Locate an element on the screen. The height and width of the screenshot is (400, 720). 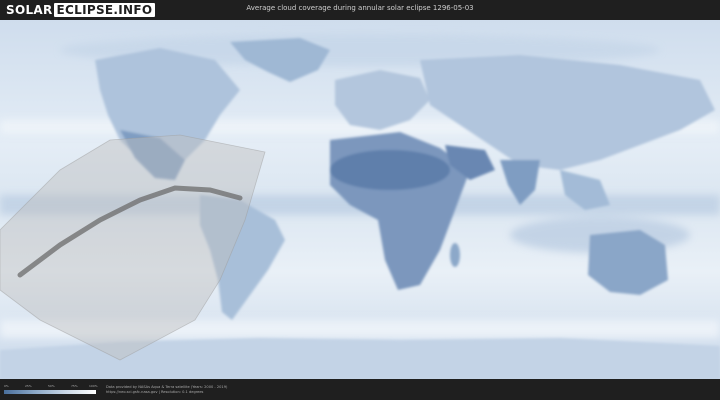
legend-tick-25: 25% is located at coordinates (28, 386).